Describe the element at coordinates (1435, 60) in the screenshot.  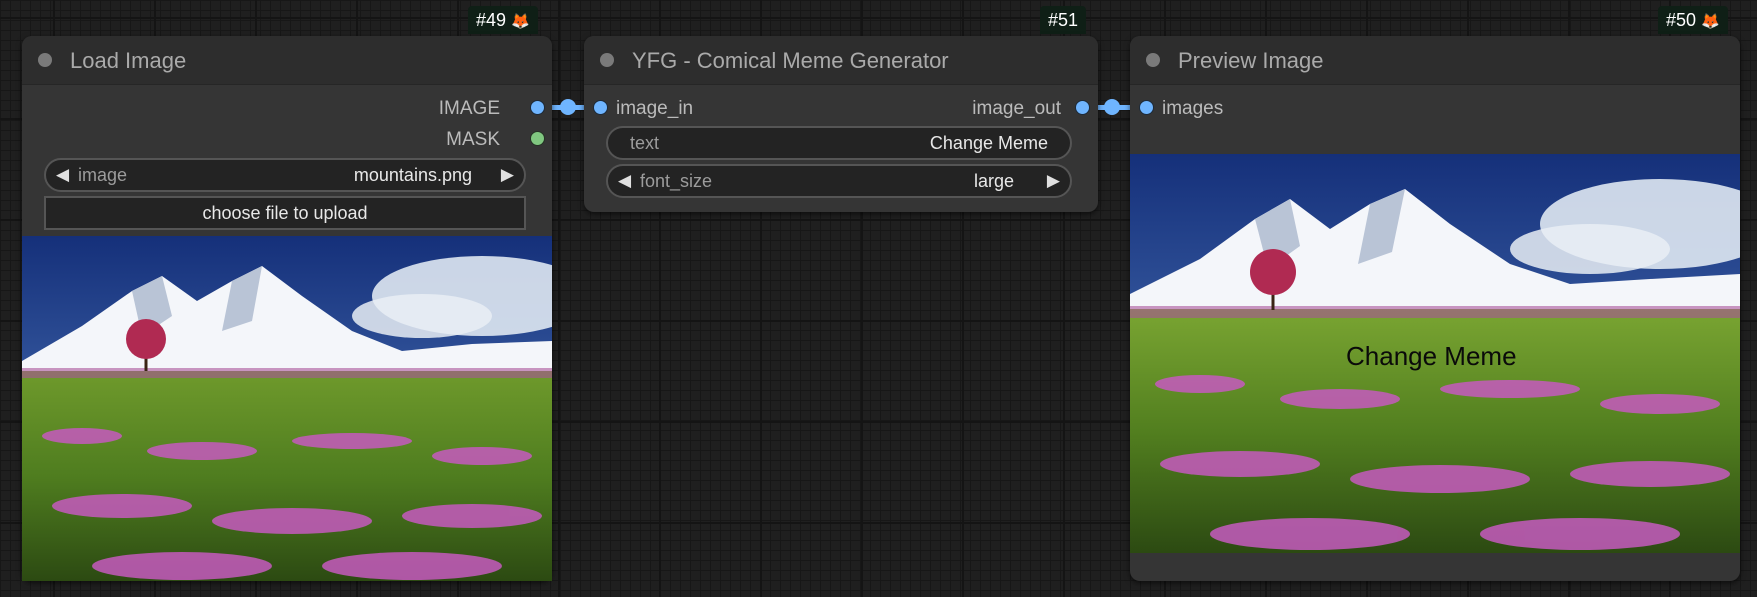
I see `node-title-bar: Preview Image` at that location.